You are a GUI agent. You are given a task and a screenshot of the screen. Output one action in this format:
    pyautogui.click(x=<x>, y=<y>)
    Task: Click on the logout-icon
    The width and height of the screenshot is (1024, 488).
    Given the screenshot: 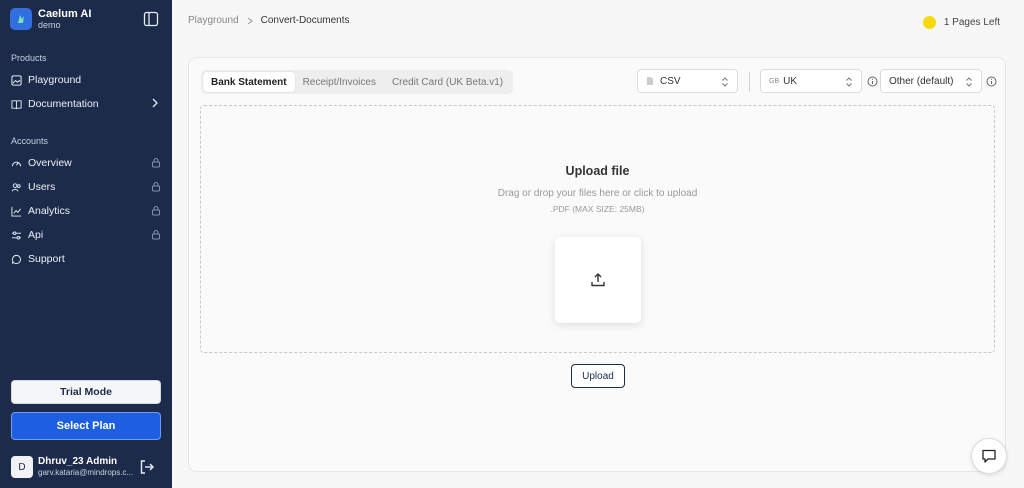 What is the action you would take?
    pyautogui.click(x=147, y=467)
    